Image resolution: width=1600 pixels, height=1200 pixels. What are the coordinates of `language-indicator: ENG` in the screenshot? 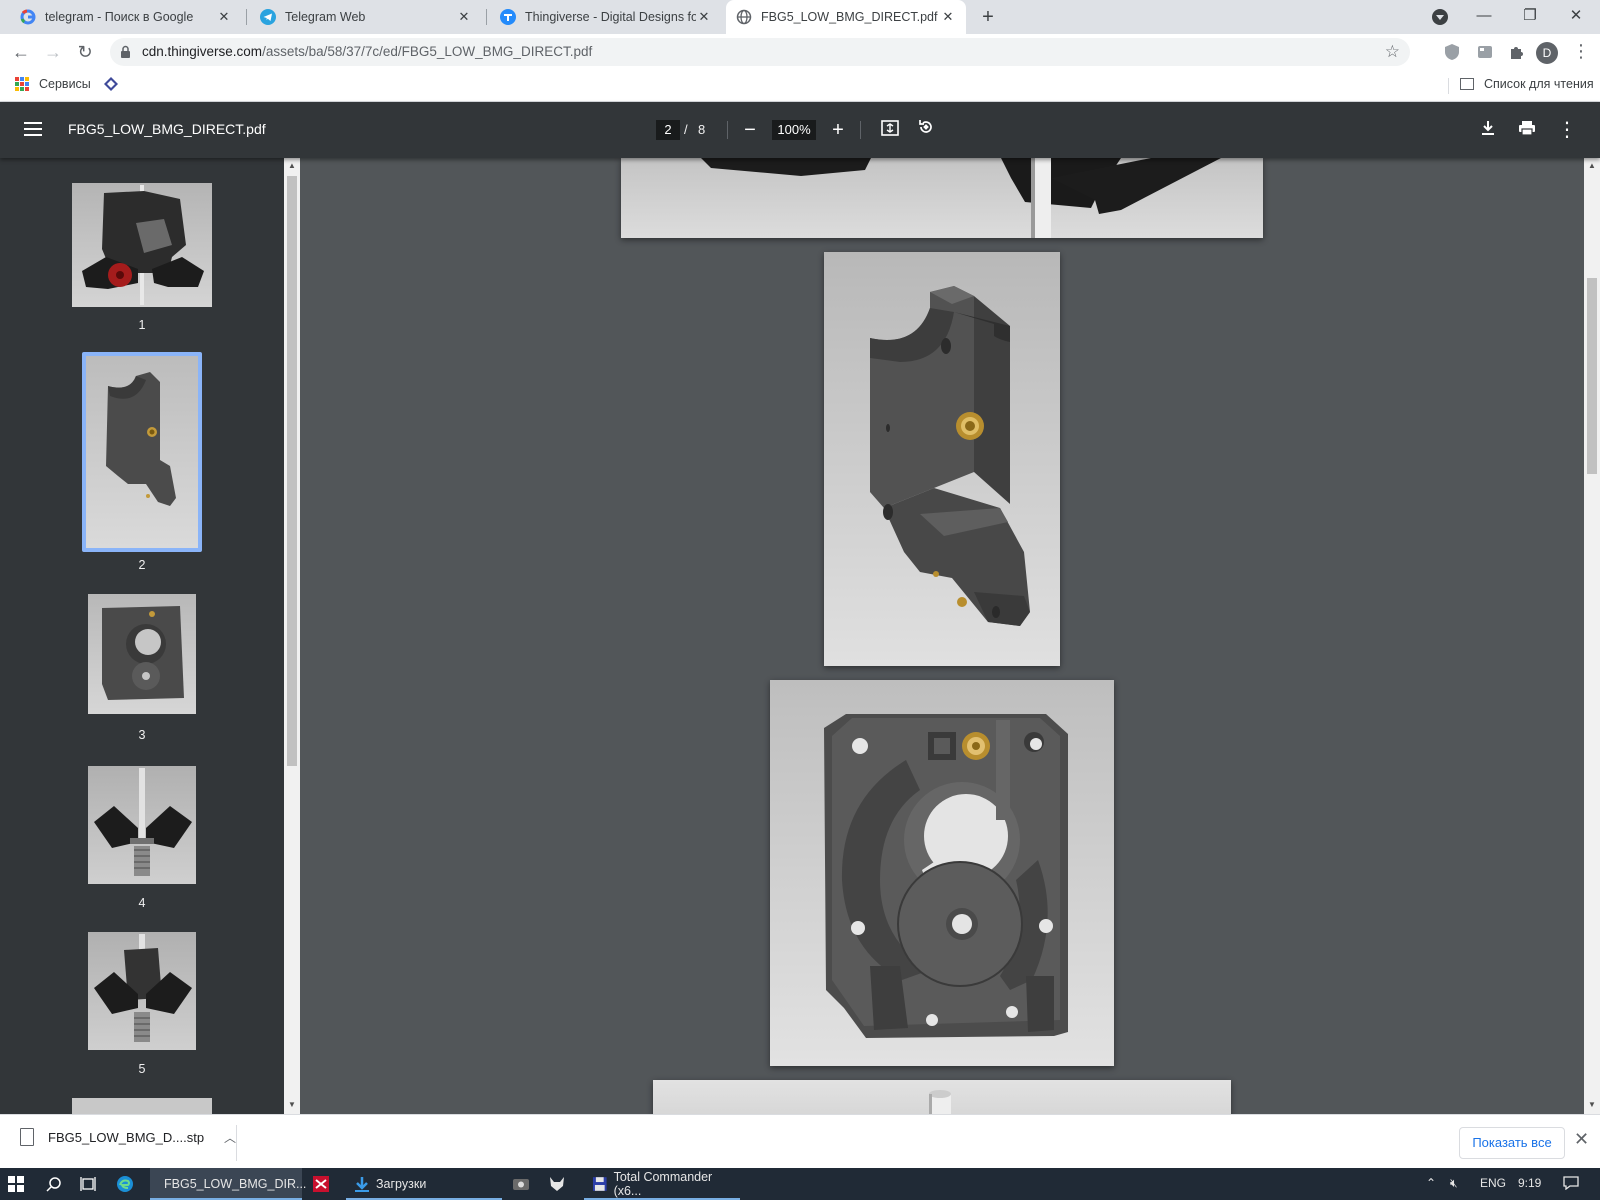 It's located at (1493, 1183).